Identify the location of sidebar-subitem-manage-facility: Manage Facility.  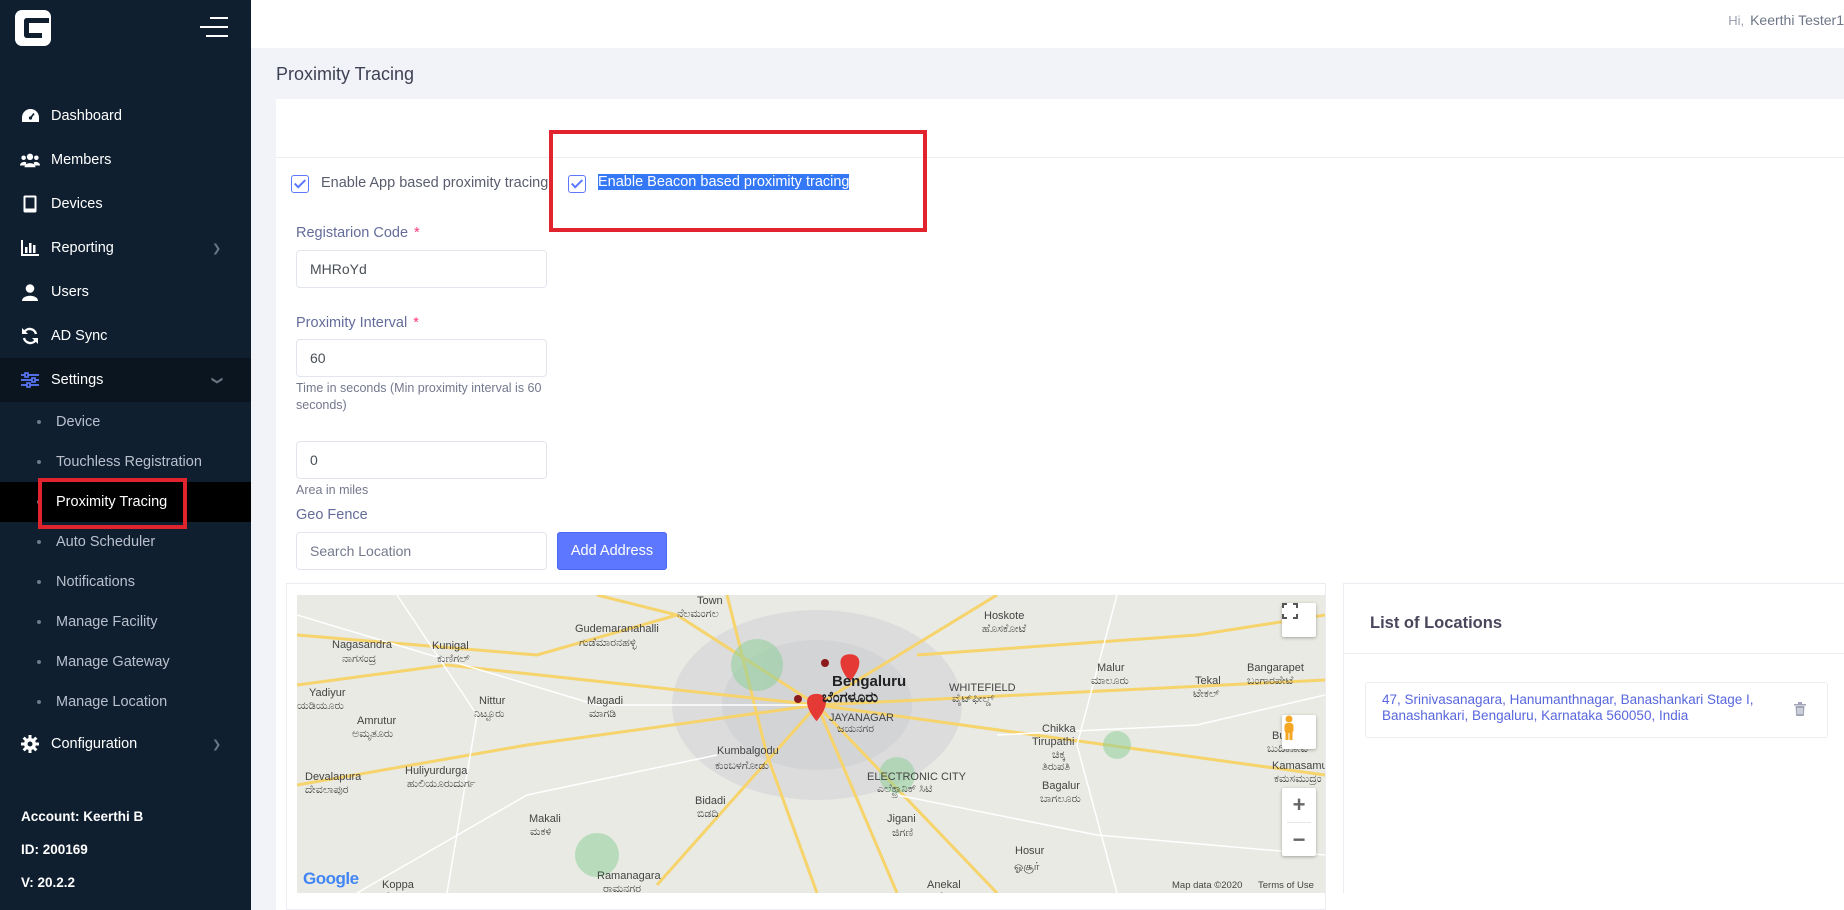
(125, 622).